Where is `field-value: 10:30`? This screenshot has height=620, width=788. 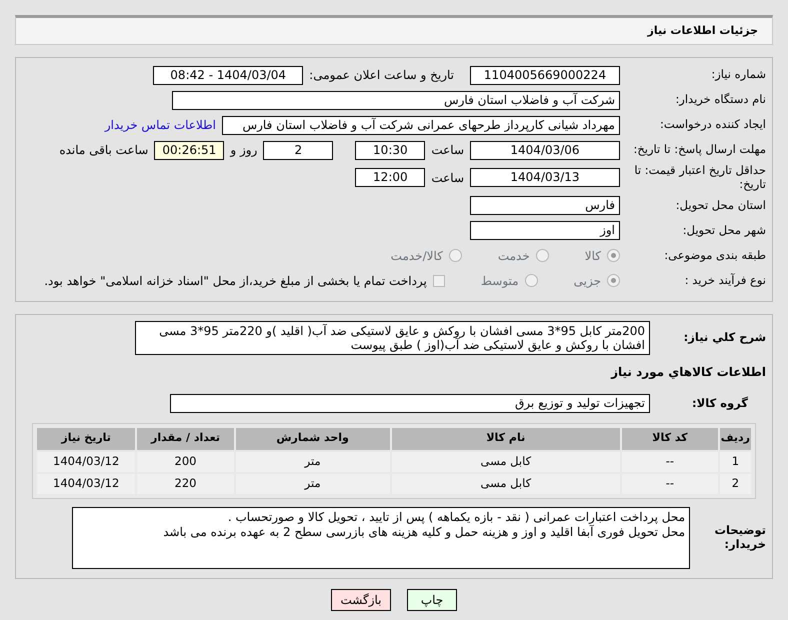 field-value: 10:30 is located at coordinates (390, 150).